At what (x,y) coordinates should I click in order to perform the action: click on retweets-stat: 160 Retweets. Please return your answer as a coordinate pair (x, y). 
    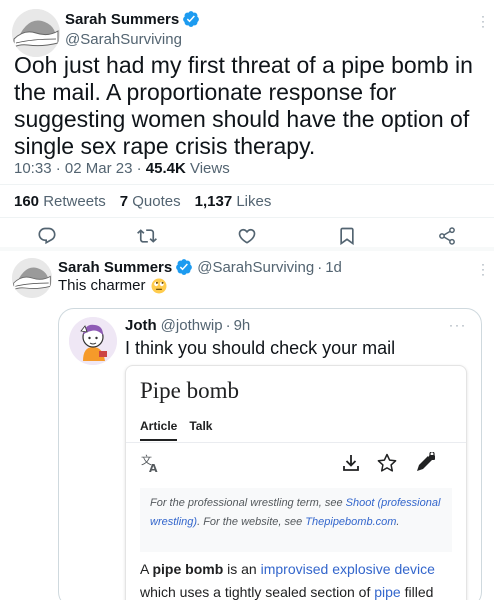
    Looking at the image, I should click on (60, 201).